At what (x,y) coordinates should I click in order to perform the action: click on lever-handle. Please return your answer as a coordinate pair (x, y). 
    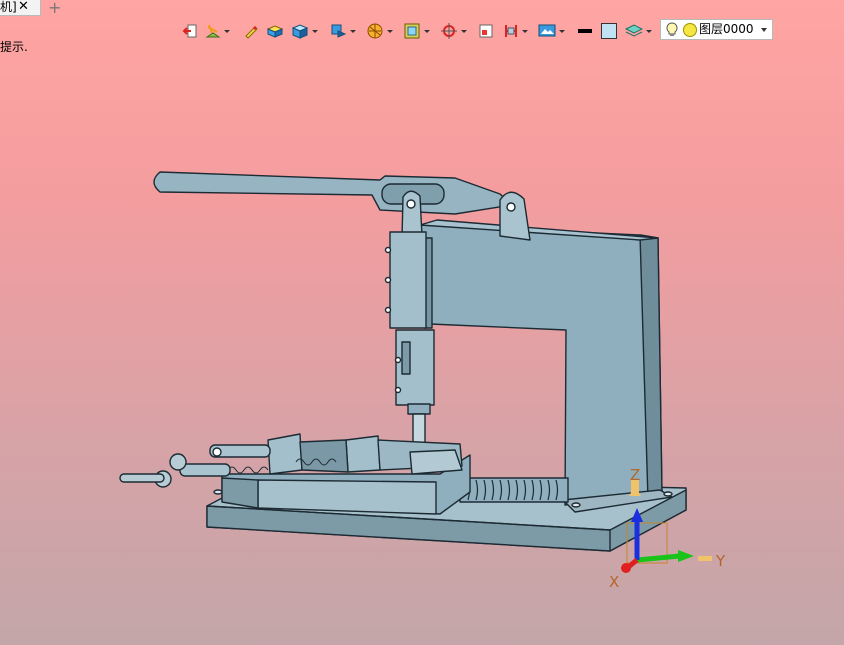
    Looking at the image, I should click on (333, 193).